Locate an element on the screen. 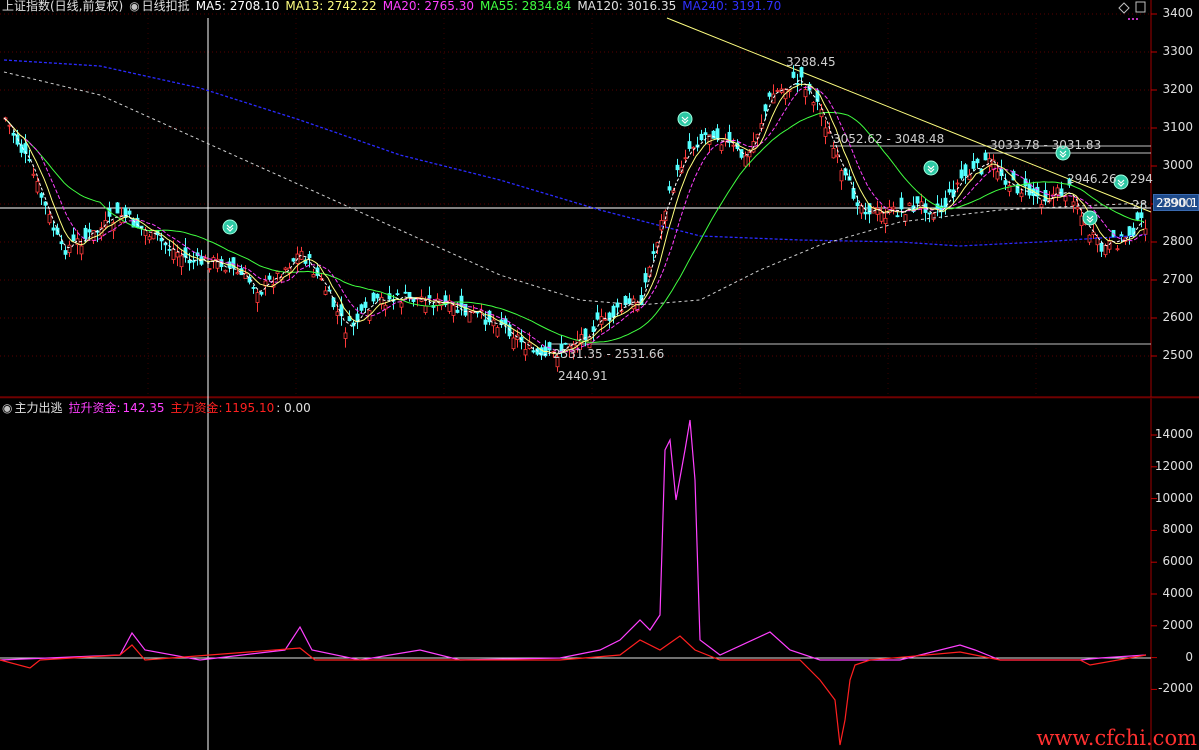 The width and height of the screenshot is (1199, 750). index-title: 上证指数(日线,前复权) is located at coordinates (62, 6).